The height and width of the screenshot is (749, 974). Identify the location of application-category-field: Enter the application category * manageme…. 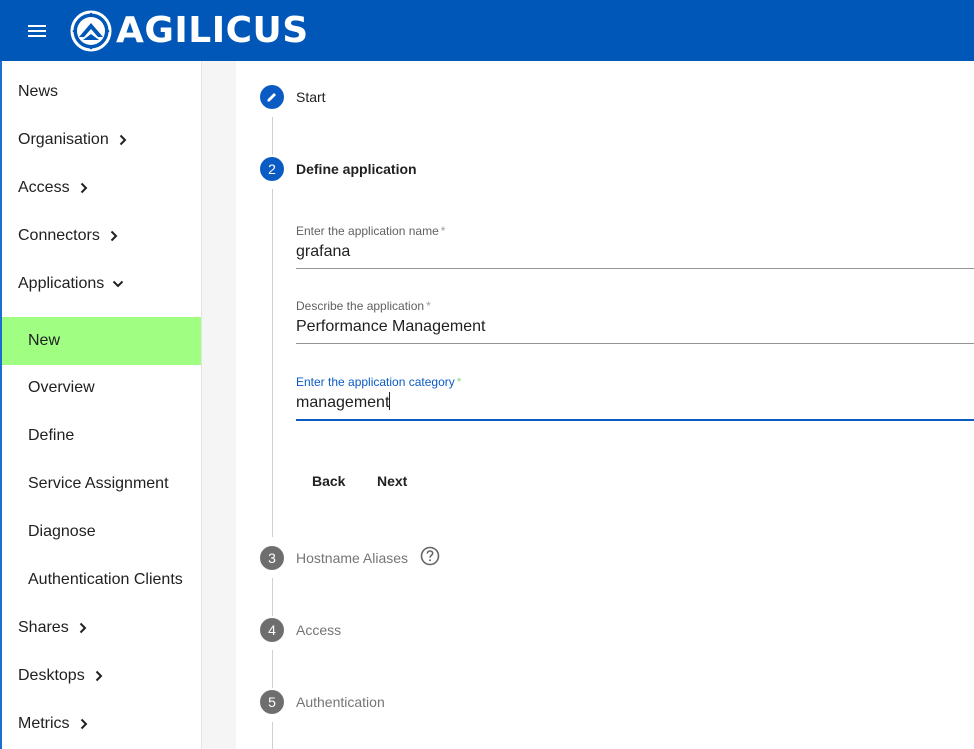
(635, 398).